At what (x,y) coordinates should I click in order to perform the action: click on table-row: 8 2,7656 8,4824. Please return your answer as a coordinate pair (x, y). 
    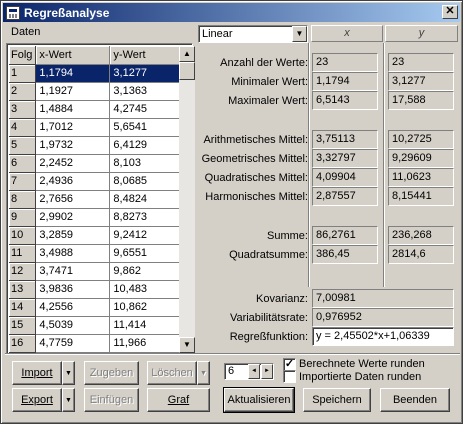
    Looking at the image, I should click on (95, 199).